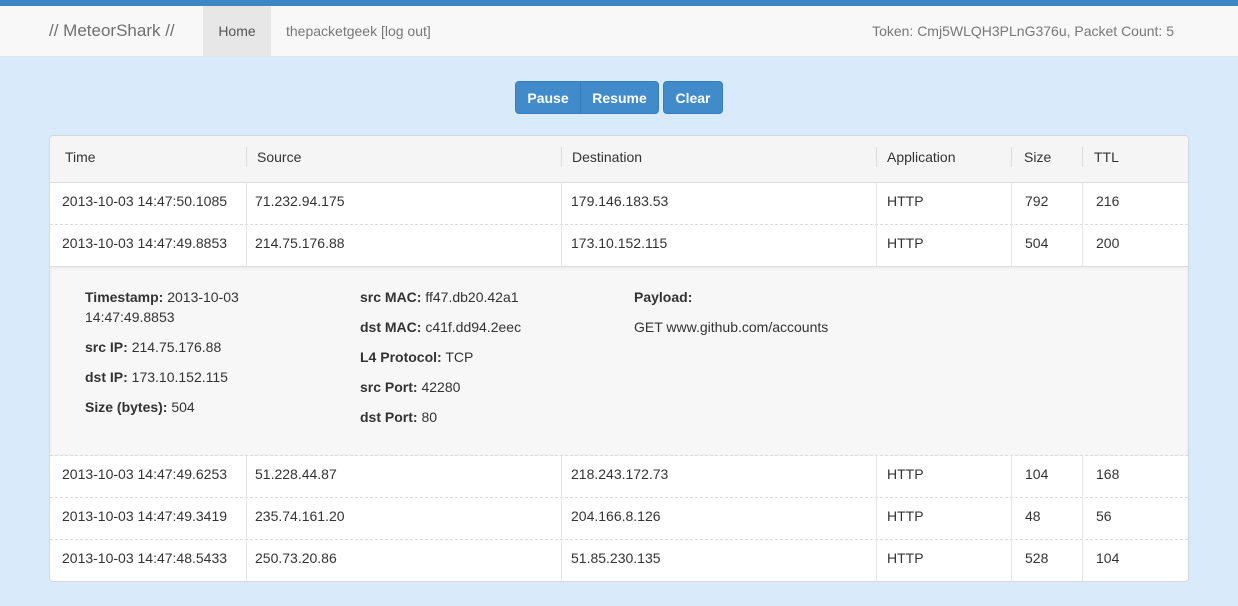 Image resolution: width=1238 pixels, height=606 pixels. I want to click on cell-ttl: 216, so click(1108, 201).